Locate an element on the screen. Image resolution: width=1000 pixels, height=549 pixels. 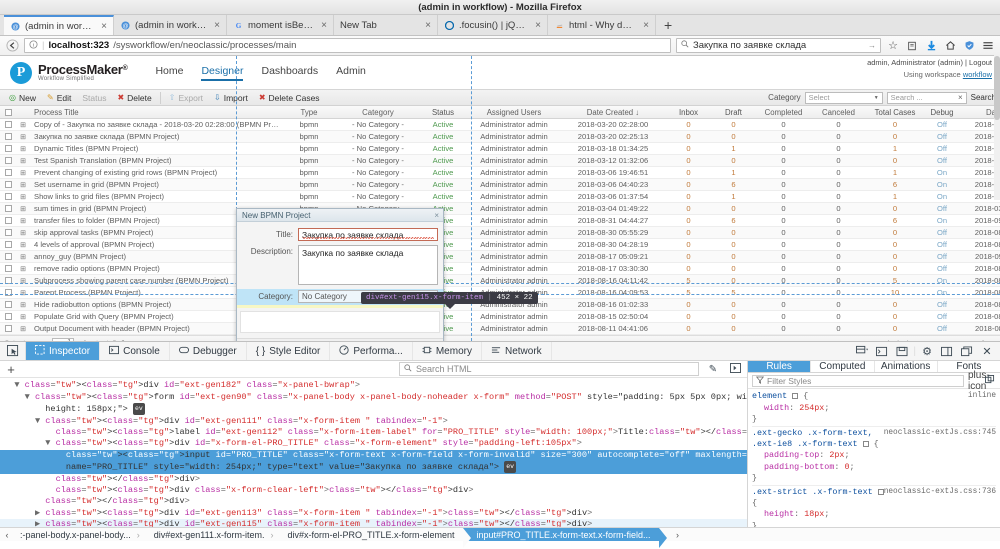
screenshot-icon is located at coordinates (902, 351).